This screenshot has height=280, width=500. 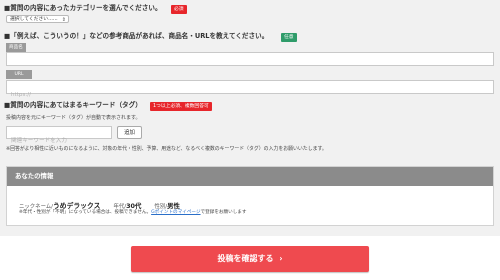 What do you see at coordinates (223, 212) in the screenshot?
I see `notice-suffix: で登録をお願いします` at bounding box center [223, 212].